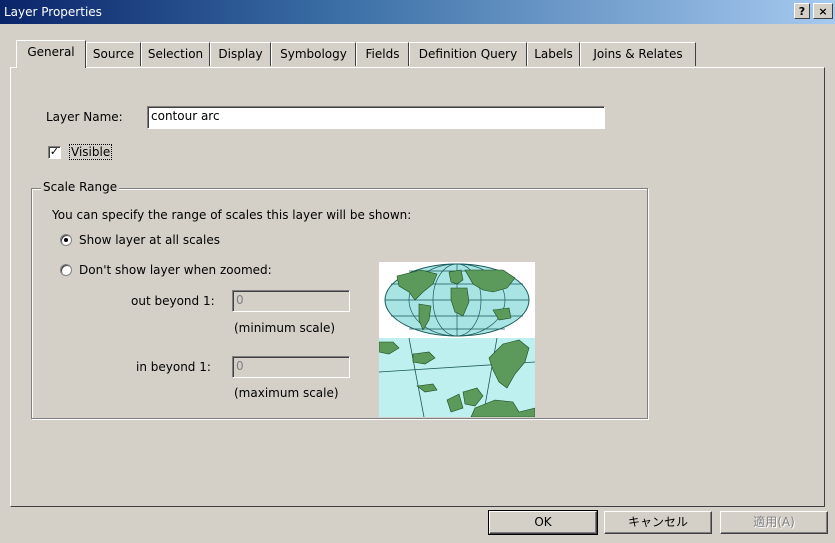 This screenshot has width=835, height=543. What do you see at coordinates (286, 393) in the screenshot?
I see `maximum-scale-caption: (maximum scale)` at bounding box center [286, 393].